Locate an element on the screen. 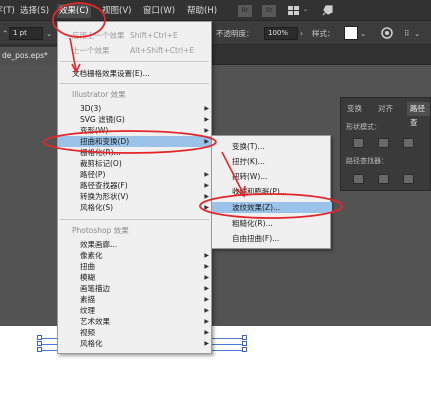 This screenshot has height=400, width=431. arrow-line is located at coordinates (232, 172).